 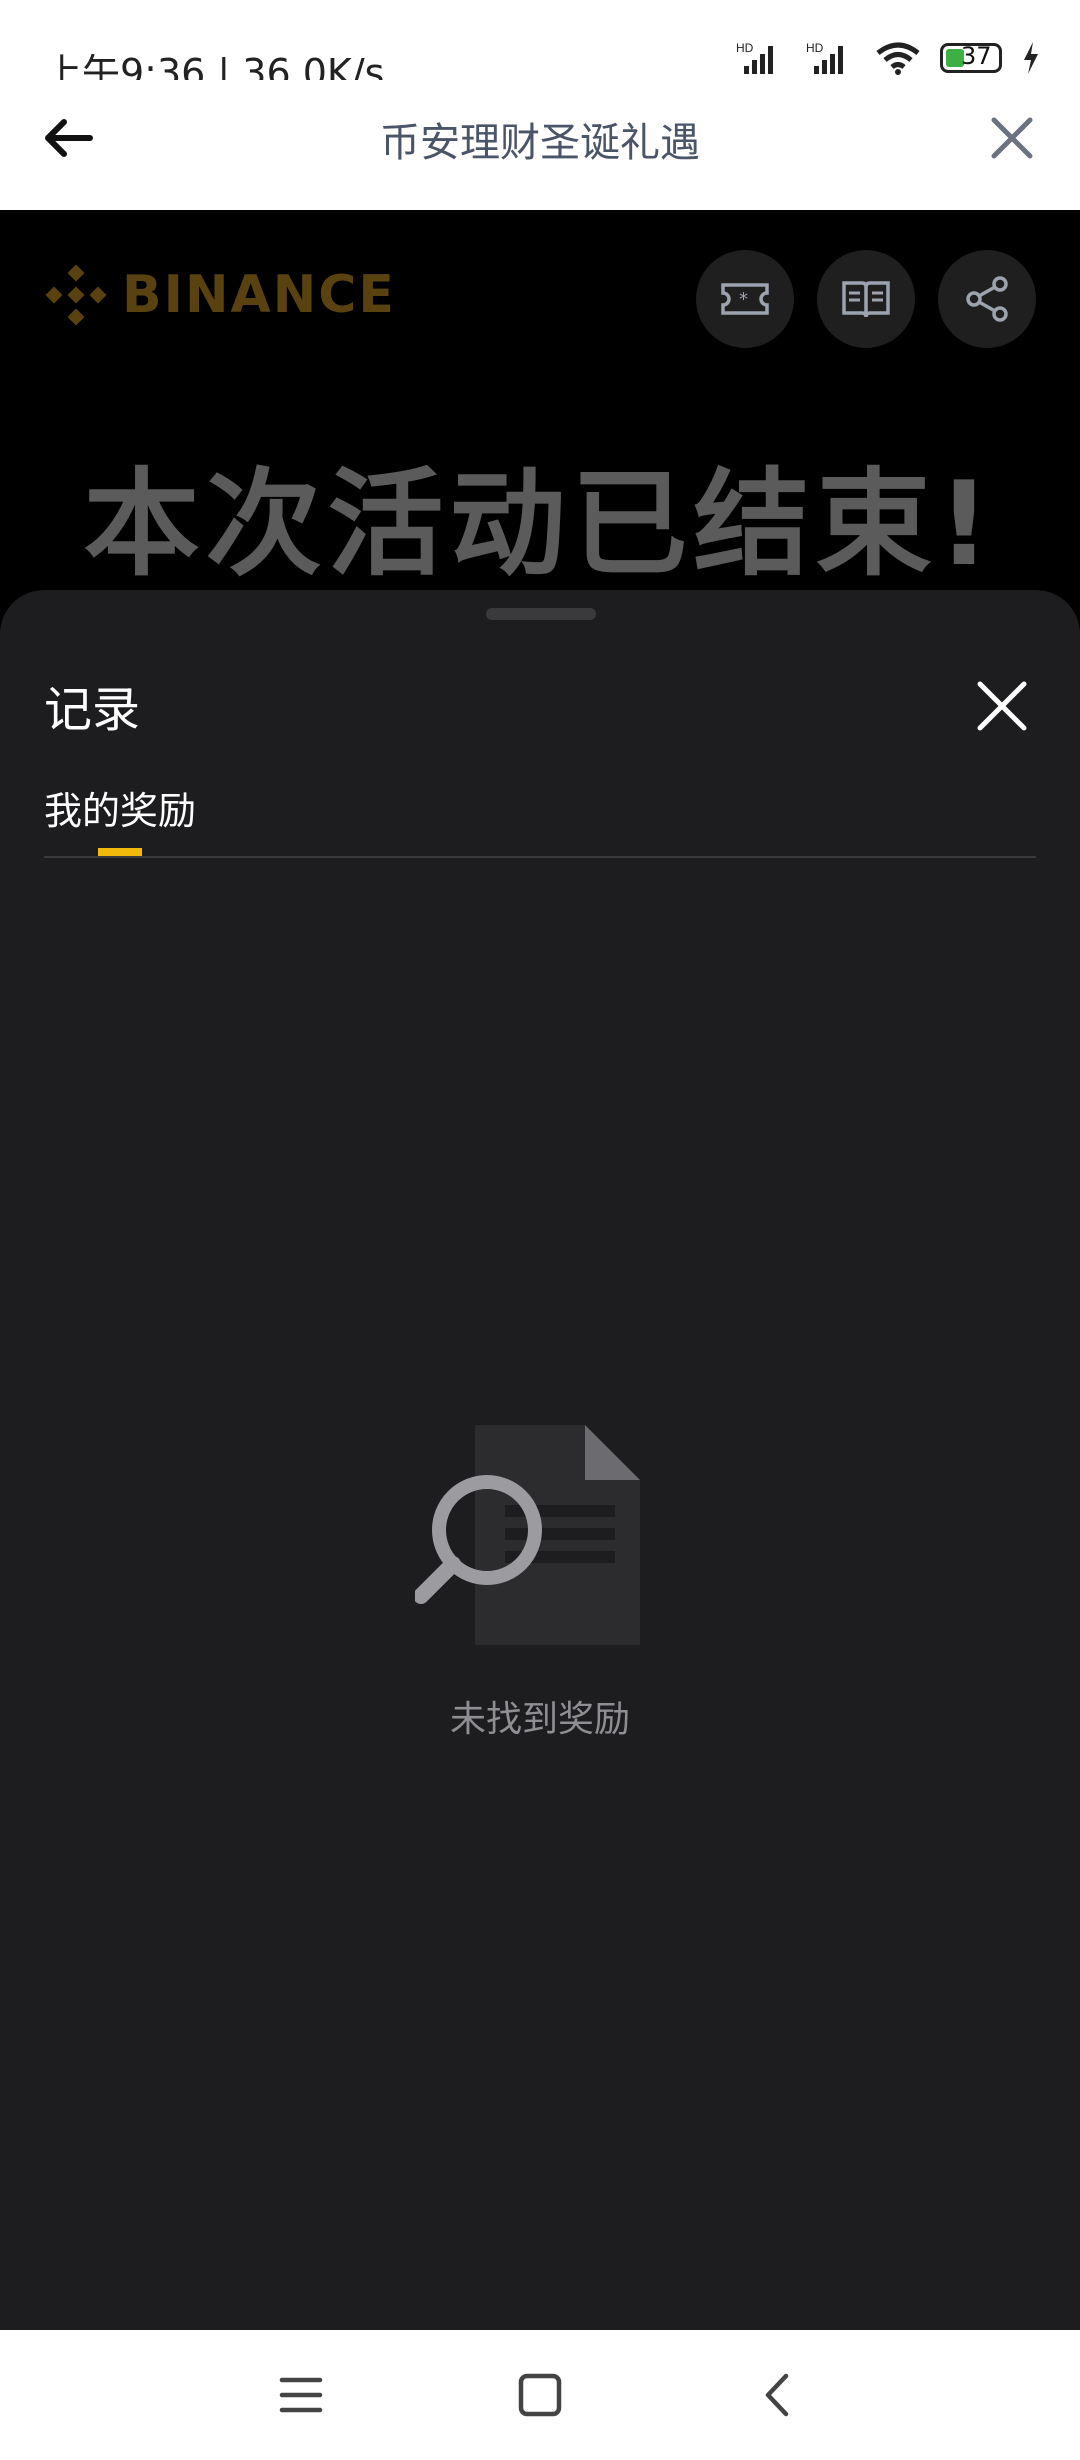 I want to click on no-results-icon, so click(x=527, y=1535).